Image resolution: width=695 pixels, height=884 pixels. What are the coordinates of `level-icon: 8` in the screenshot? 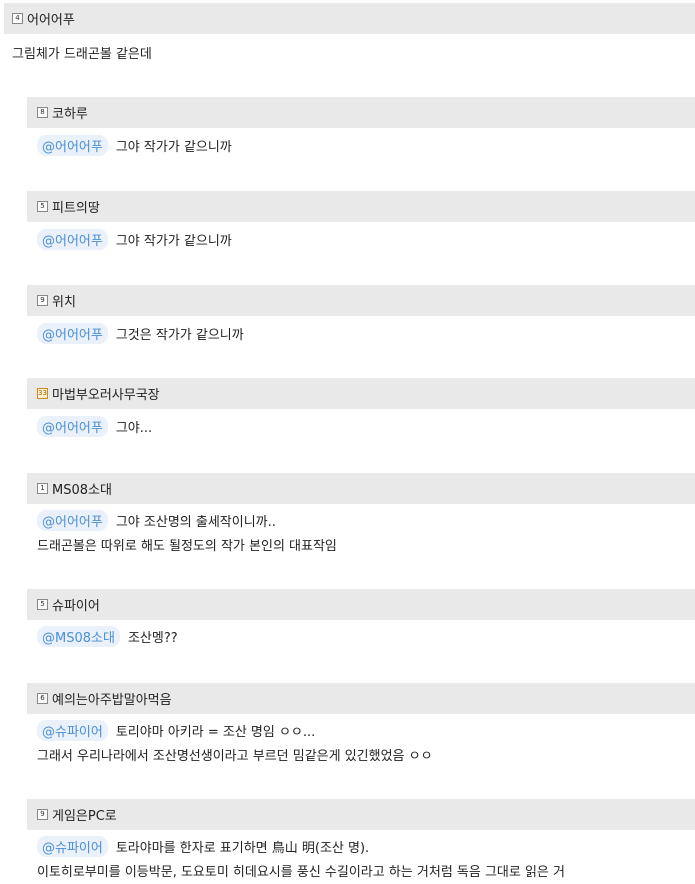 It's located at (42, 112).